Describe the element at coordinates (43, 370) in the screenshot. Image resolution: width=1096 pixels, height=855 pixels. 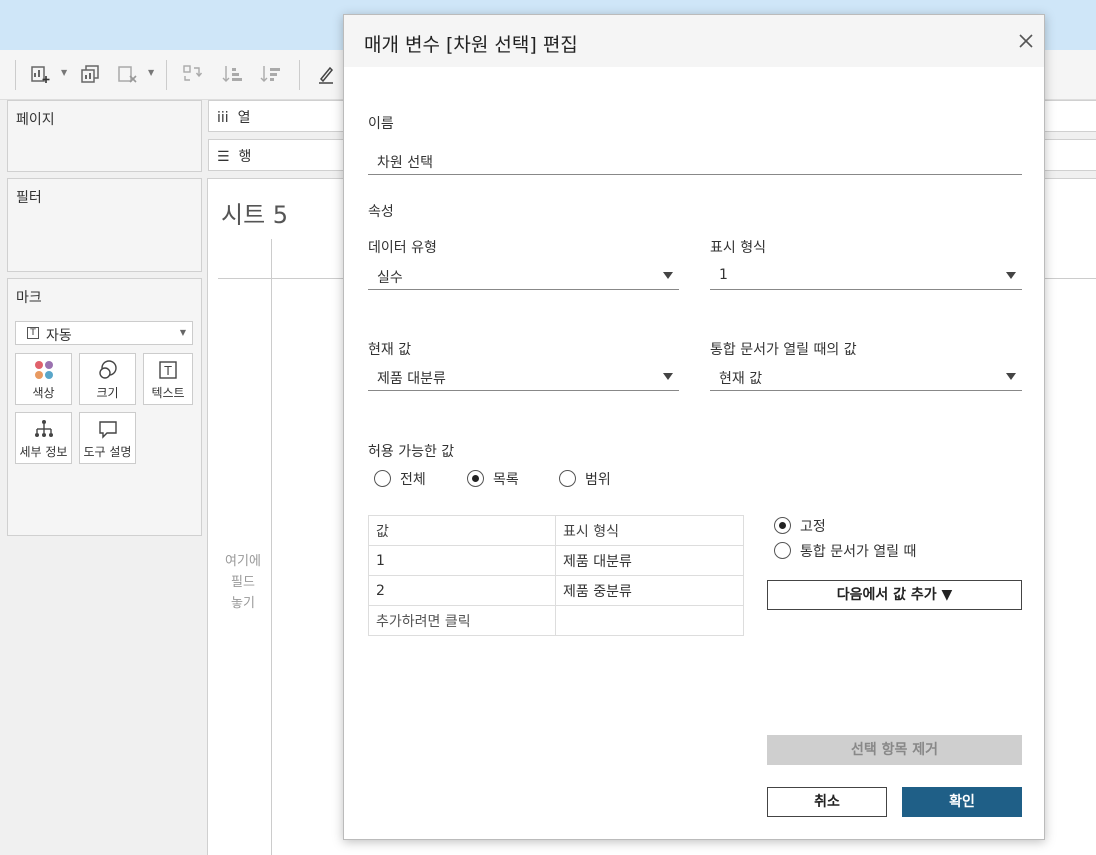
I see `color-dots-icon` at that location.